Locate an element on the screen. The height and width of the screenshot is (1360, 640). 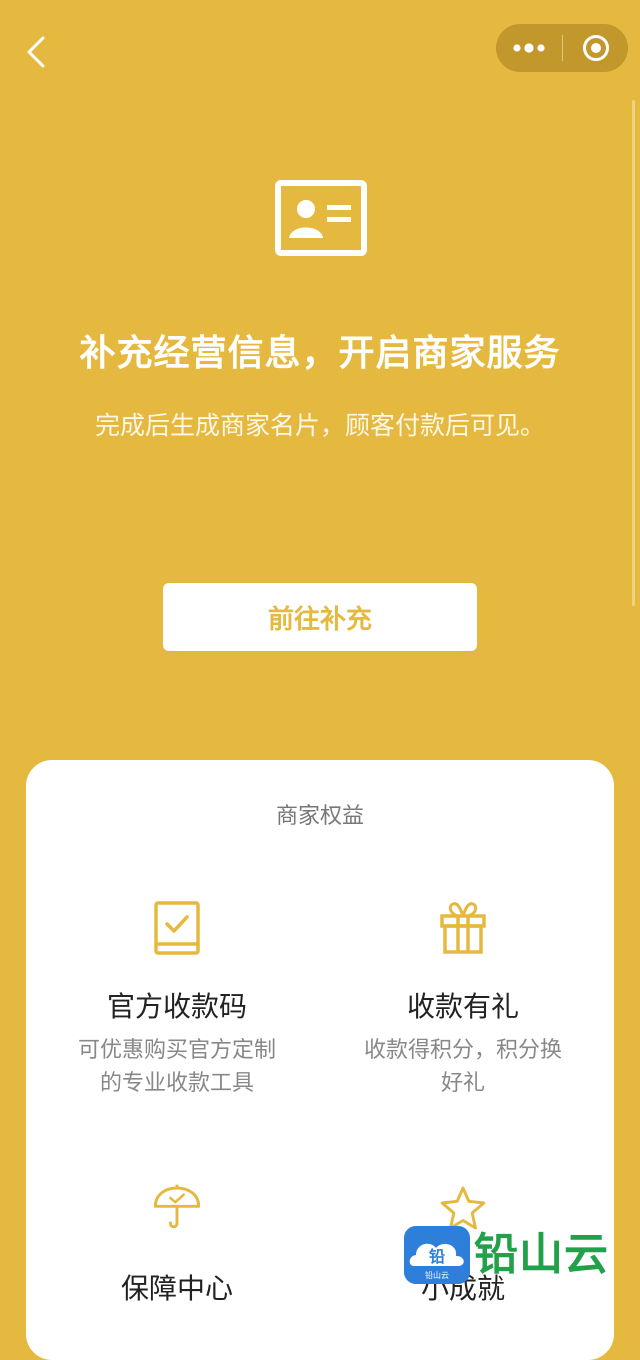
benefits-title: 商家权益 is located at coordinates (319, 816).